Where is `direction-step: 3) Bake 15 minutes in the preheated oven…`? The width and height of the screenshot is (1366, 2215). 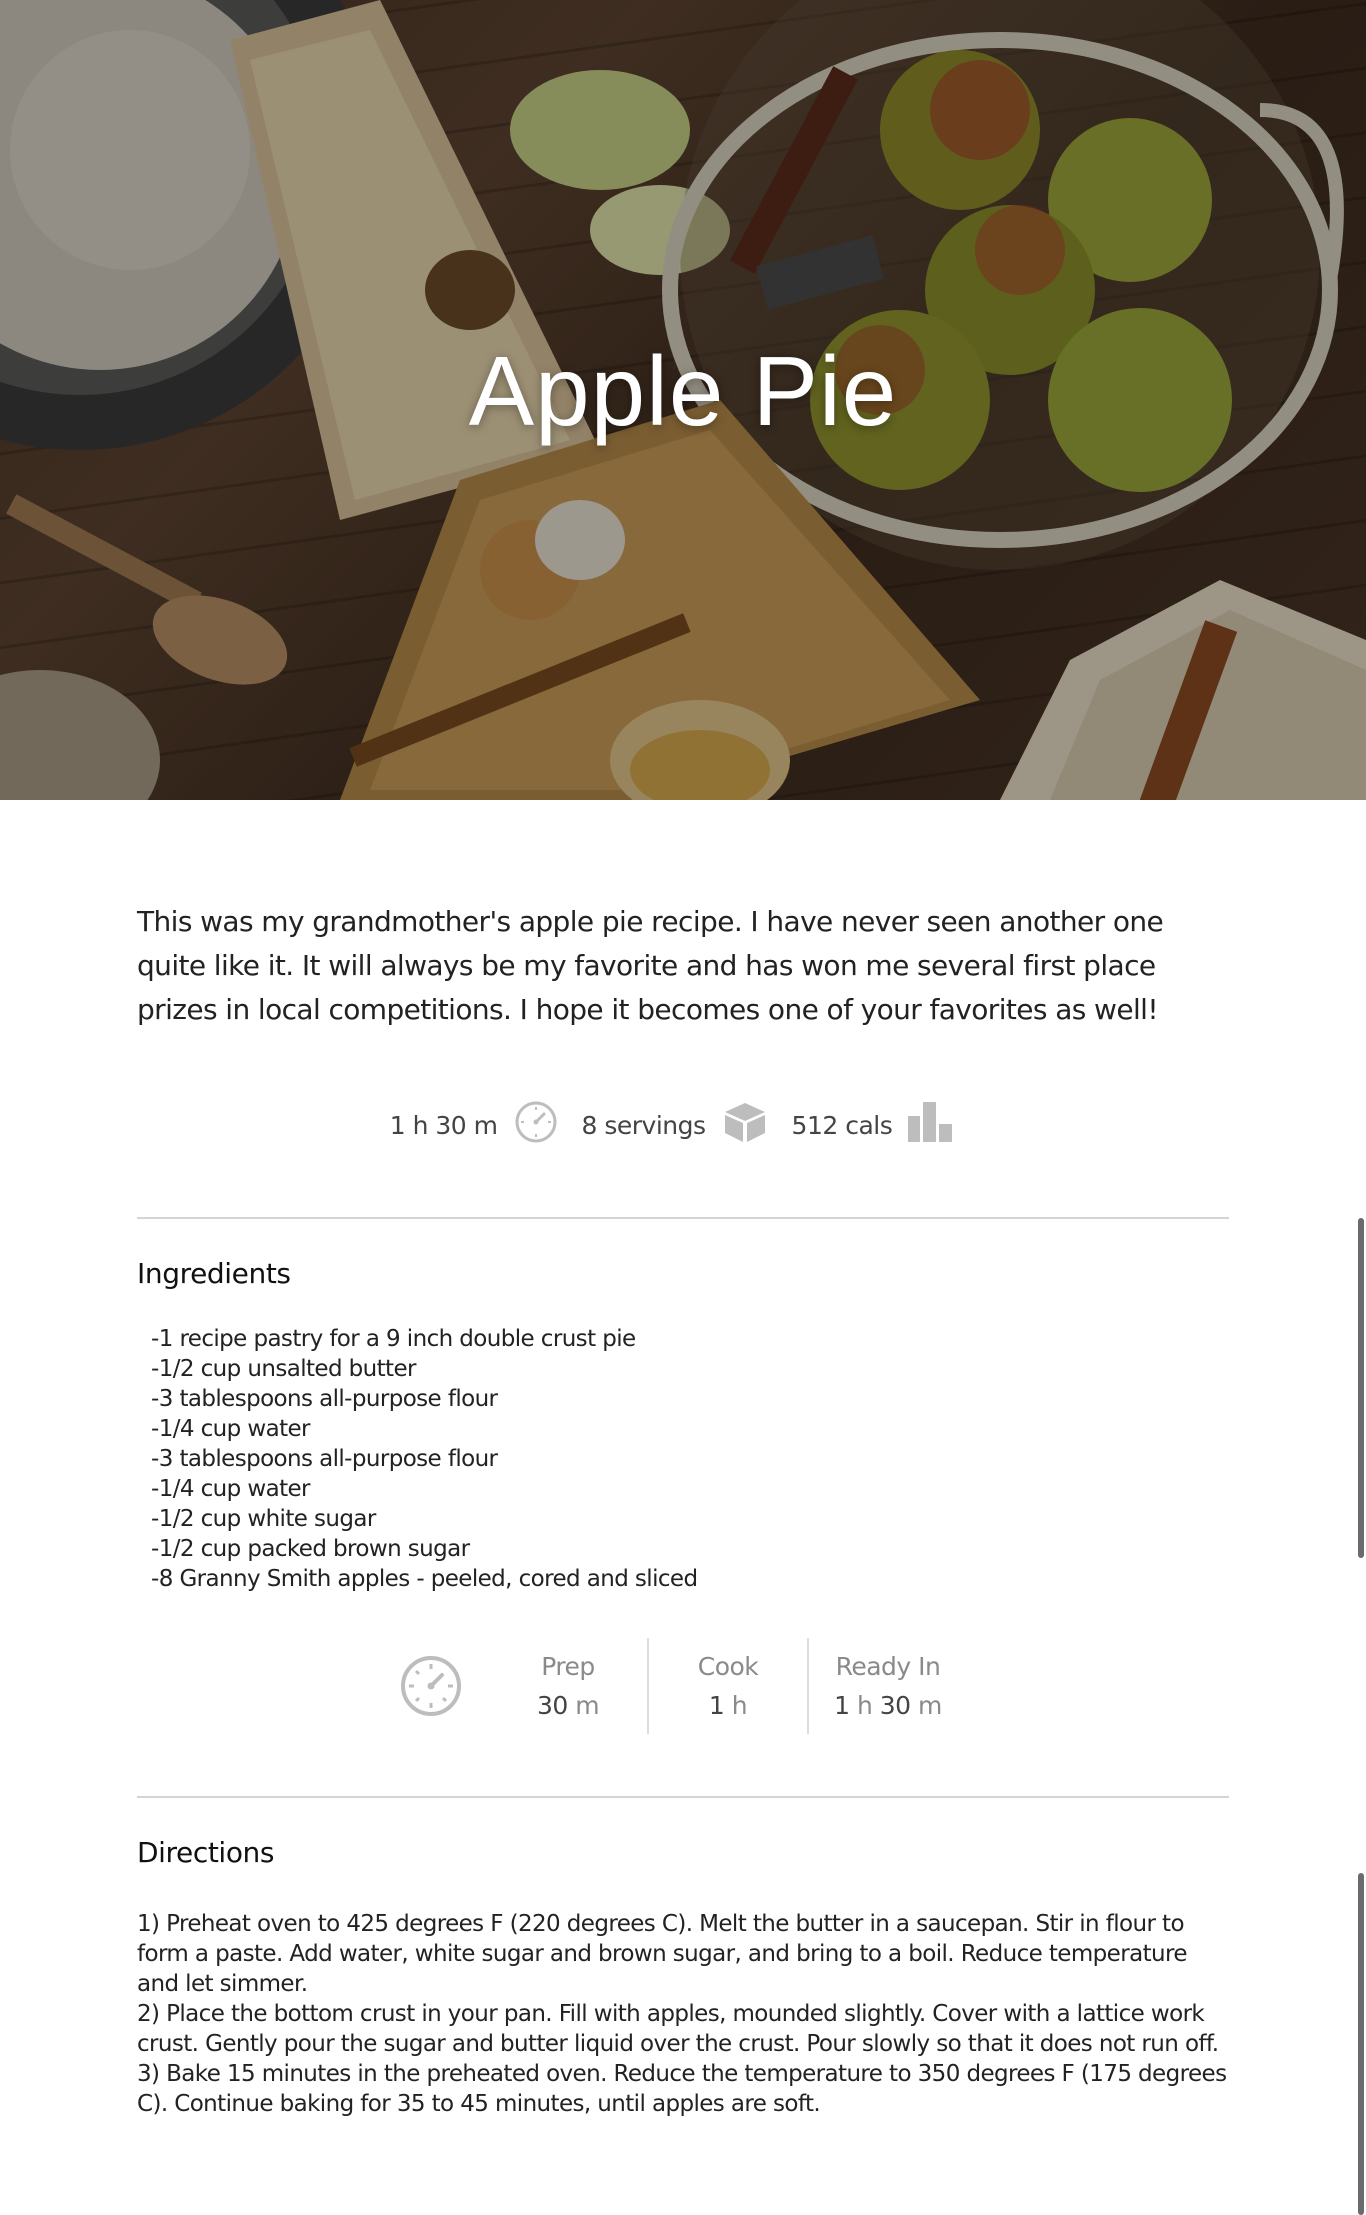 direction-step: 3) Bake 15 minutes in the preheated oven… is located at coordinates (682, 2089).